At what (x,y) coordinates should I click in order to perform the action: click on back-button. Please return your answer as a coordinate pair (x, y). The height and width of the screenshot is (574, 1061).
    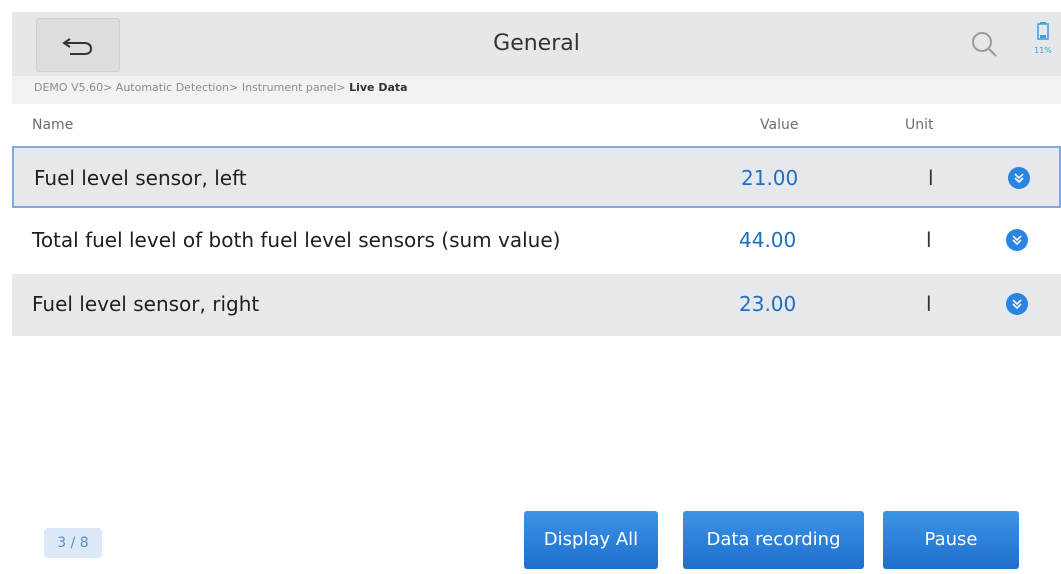
    Looking at the image, I should click on (78, 45).